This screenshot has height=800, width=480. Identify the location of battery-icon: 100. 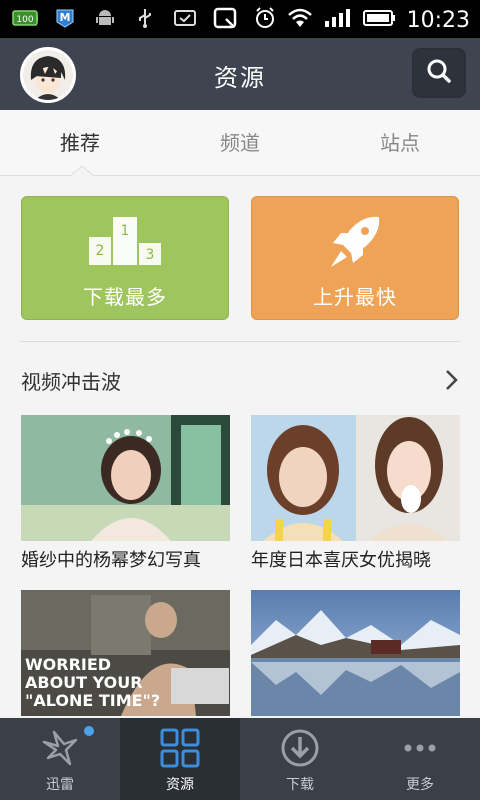
(25, 18).